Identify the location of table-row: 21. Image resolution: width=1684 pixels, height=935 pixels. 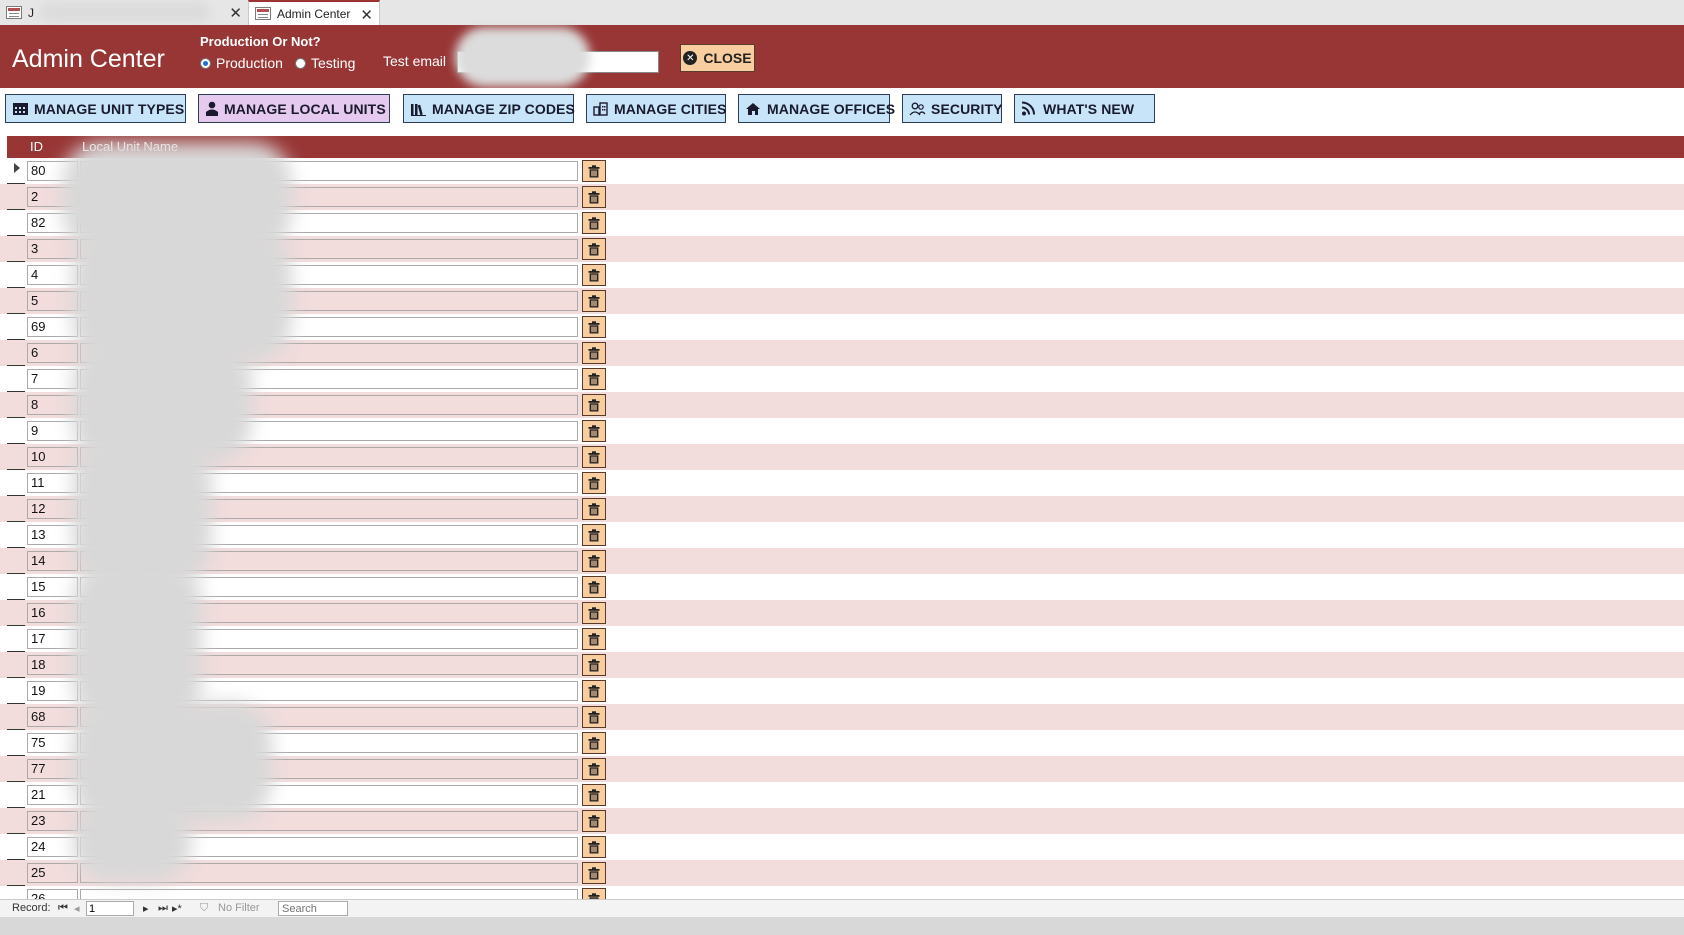
(842, 795).